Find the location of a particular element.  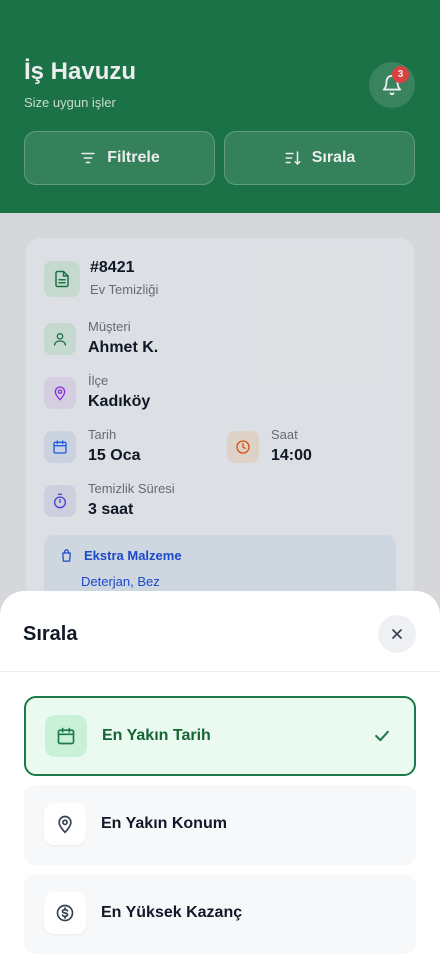

close-icon is located at coordinates (397, 634).